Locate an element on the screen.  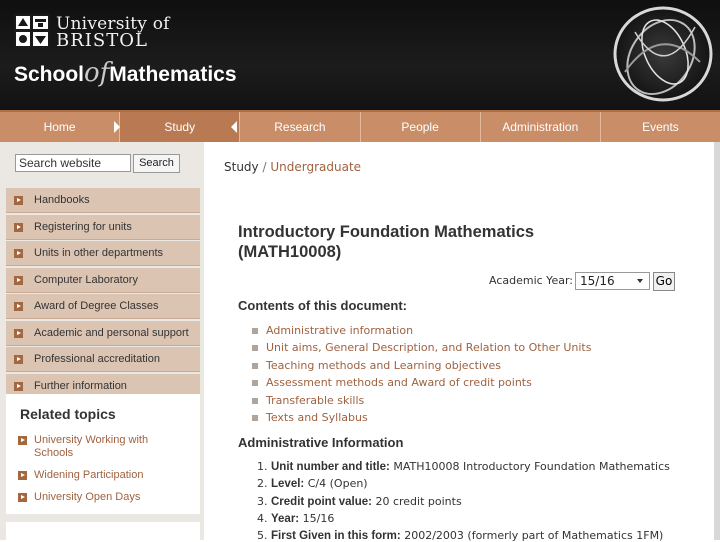
sidebar-item-label: Computer Laboratory is located at coordinates (86, 279).